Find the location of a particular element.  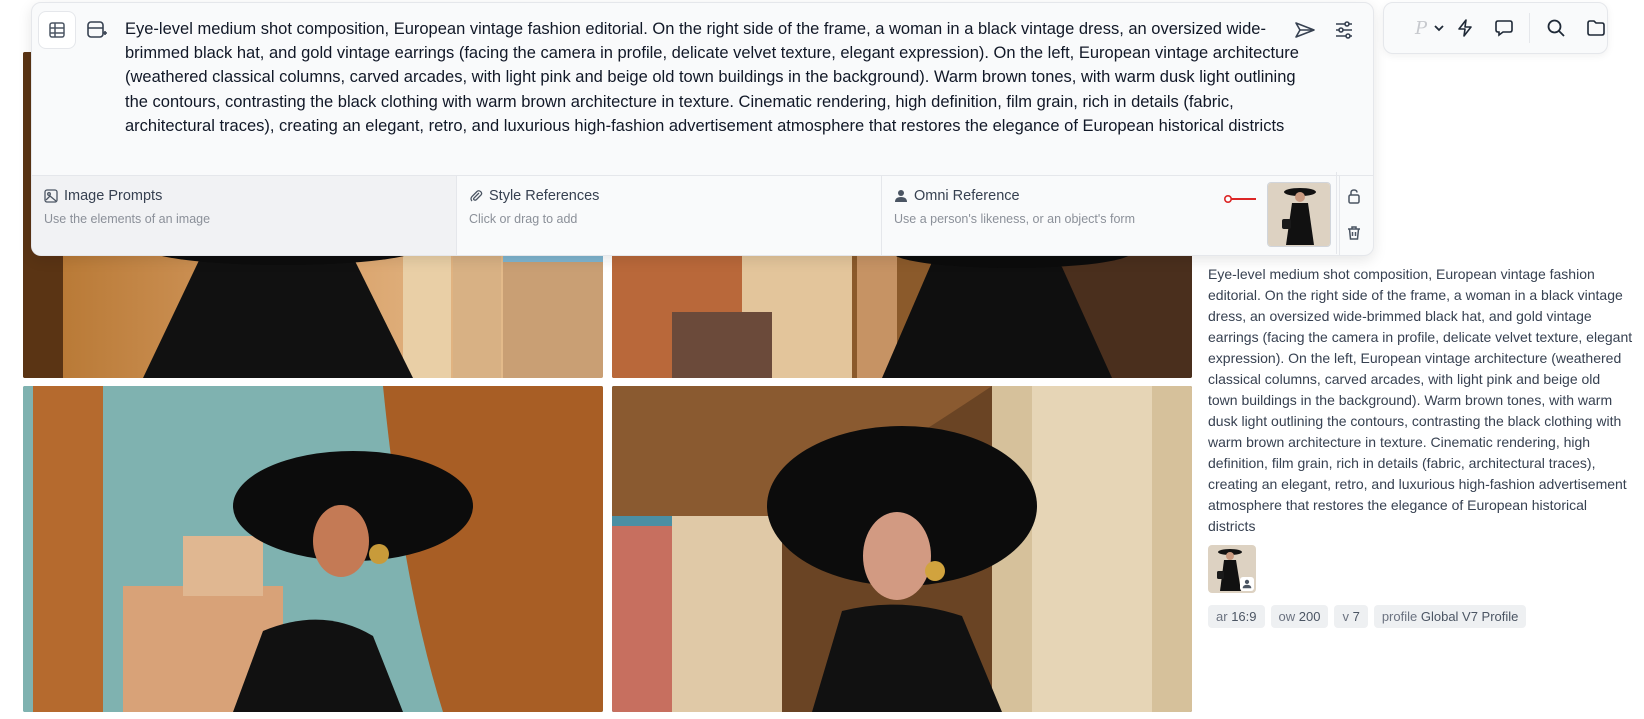

param-chip-profile: profile Global V7 Profile is located at coordinates (1450, 616).